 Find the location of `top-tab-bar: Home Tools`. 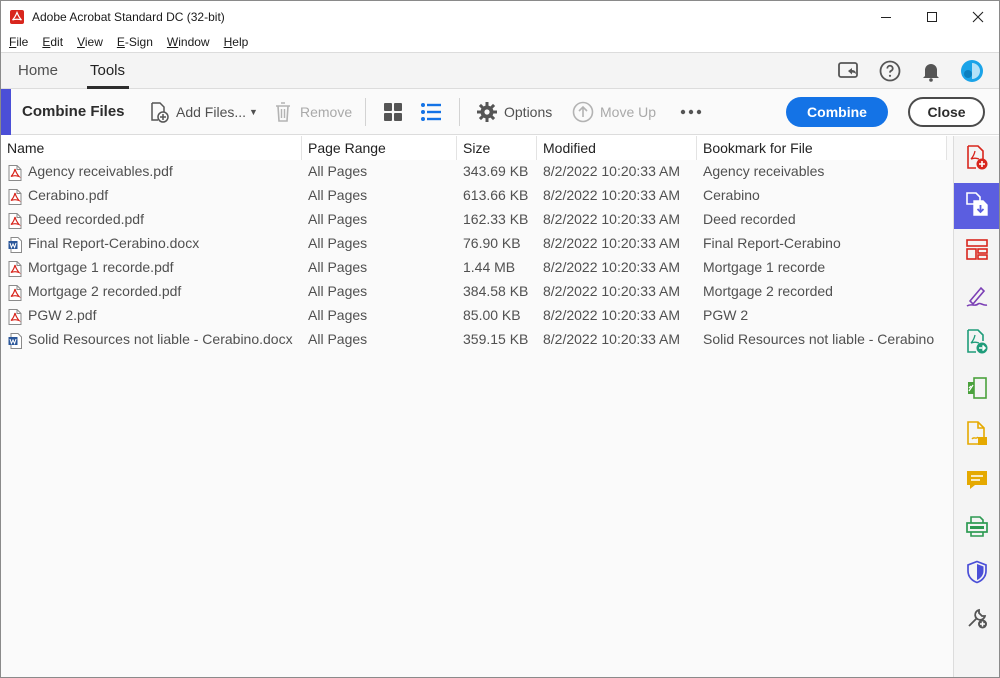

top-tab-bar: Home Tools is located at coordinates (500, 70).